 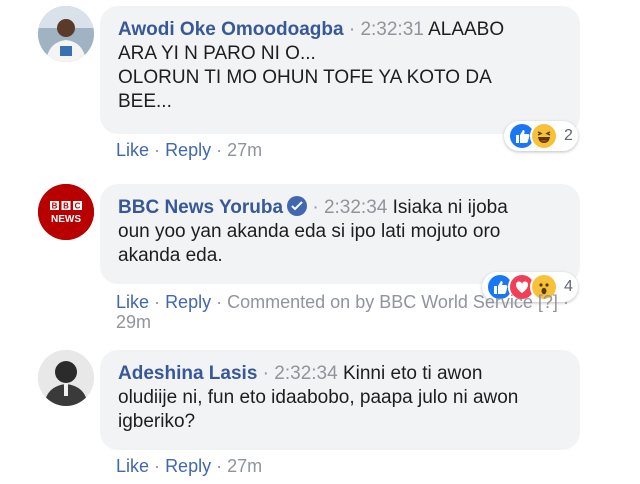 I want to click on comment-author: BBC News Yoruba, so click(x=200, y=207).